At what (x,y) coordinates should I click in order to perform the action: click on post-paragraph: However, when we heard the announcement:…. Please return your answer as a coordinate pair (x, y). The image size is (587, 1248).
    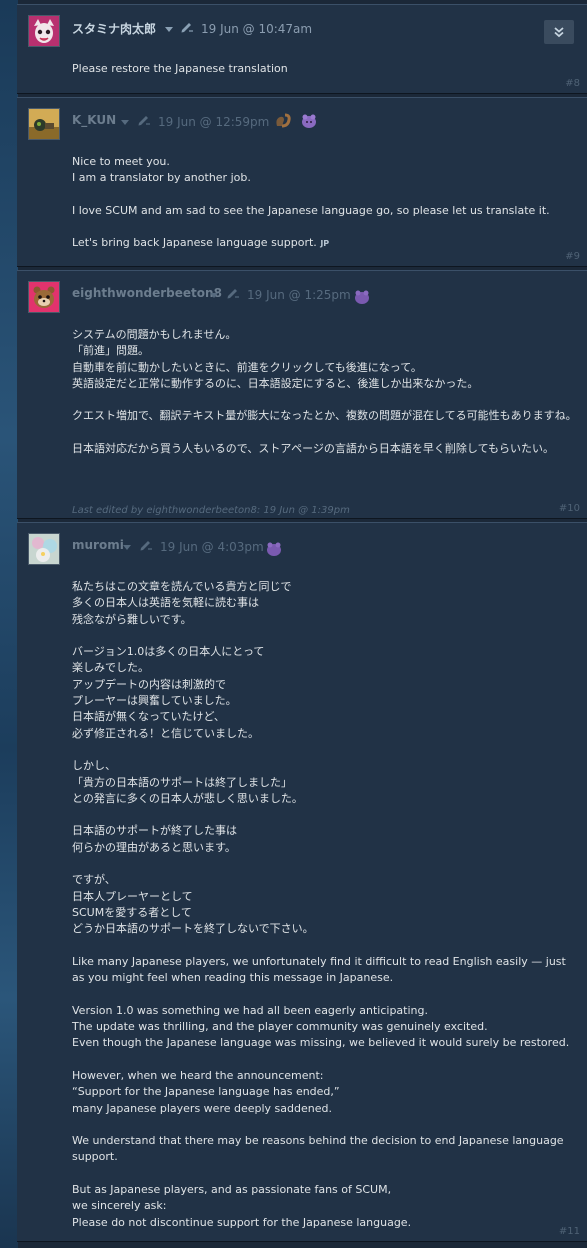
    Looking at the image, I should click on (206, 1091).